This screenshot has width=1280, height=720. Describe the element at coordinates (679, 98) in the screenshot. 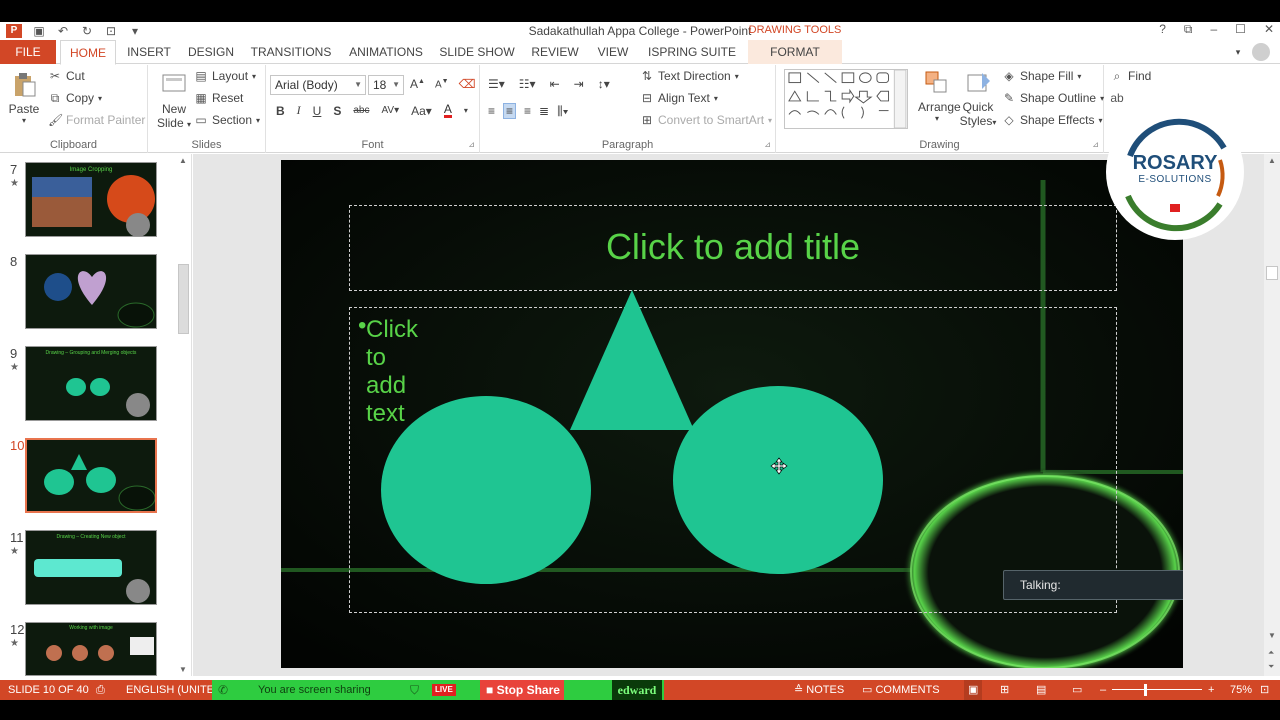

I see `align-text-button: ⊟ Align Text ▾` at that location.